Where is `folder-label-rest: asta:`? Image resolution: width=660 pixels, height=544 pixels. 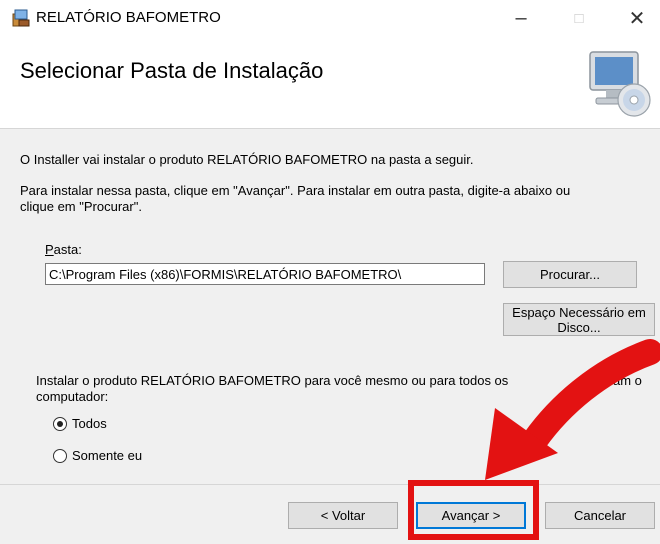 folder-label-rest: asta: is located at coordinates (67, 249).